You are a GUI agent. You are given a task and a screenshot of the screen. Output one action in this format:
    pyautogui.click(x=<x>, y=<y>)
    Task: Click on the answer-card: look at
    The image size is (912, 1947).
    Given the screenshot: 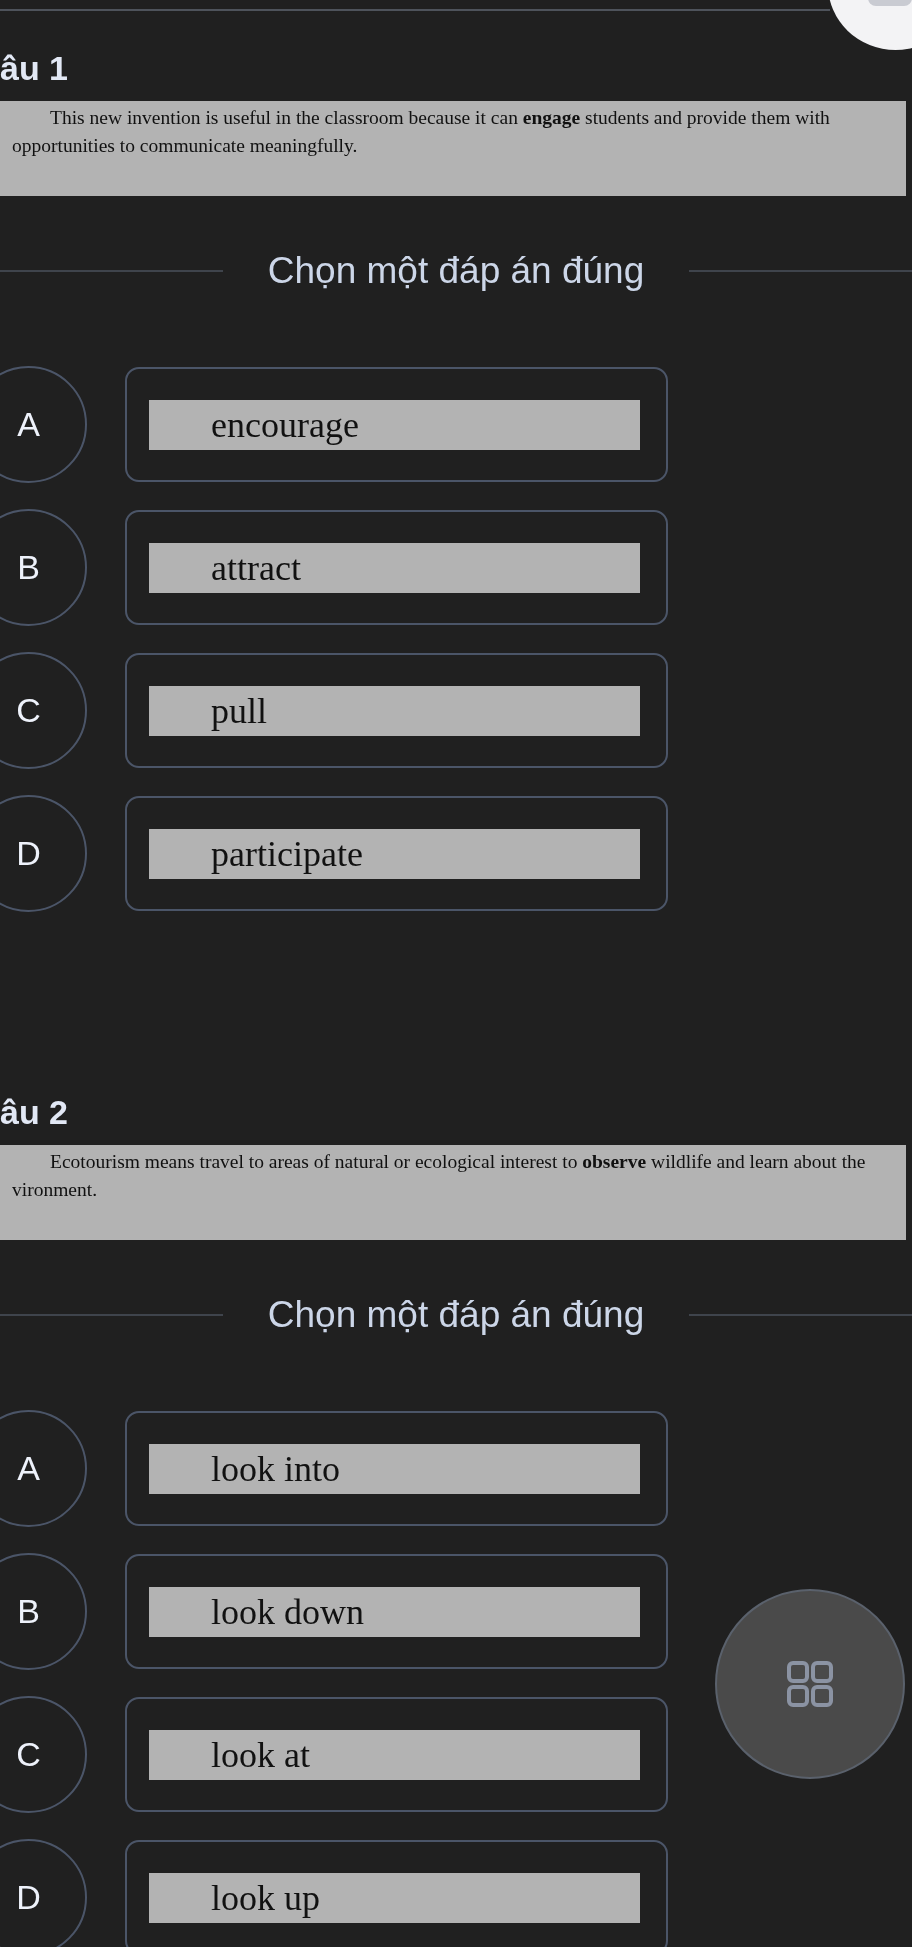 What is the action you would take?
    pyautogui.click(x=396, y=1754)
    